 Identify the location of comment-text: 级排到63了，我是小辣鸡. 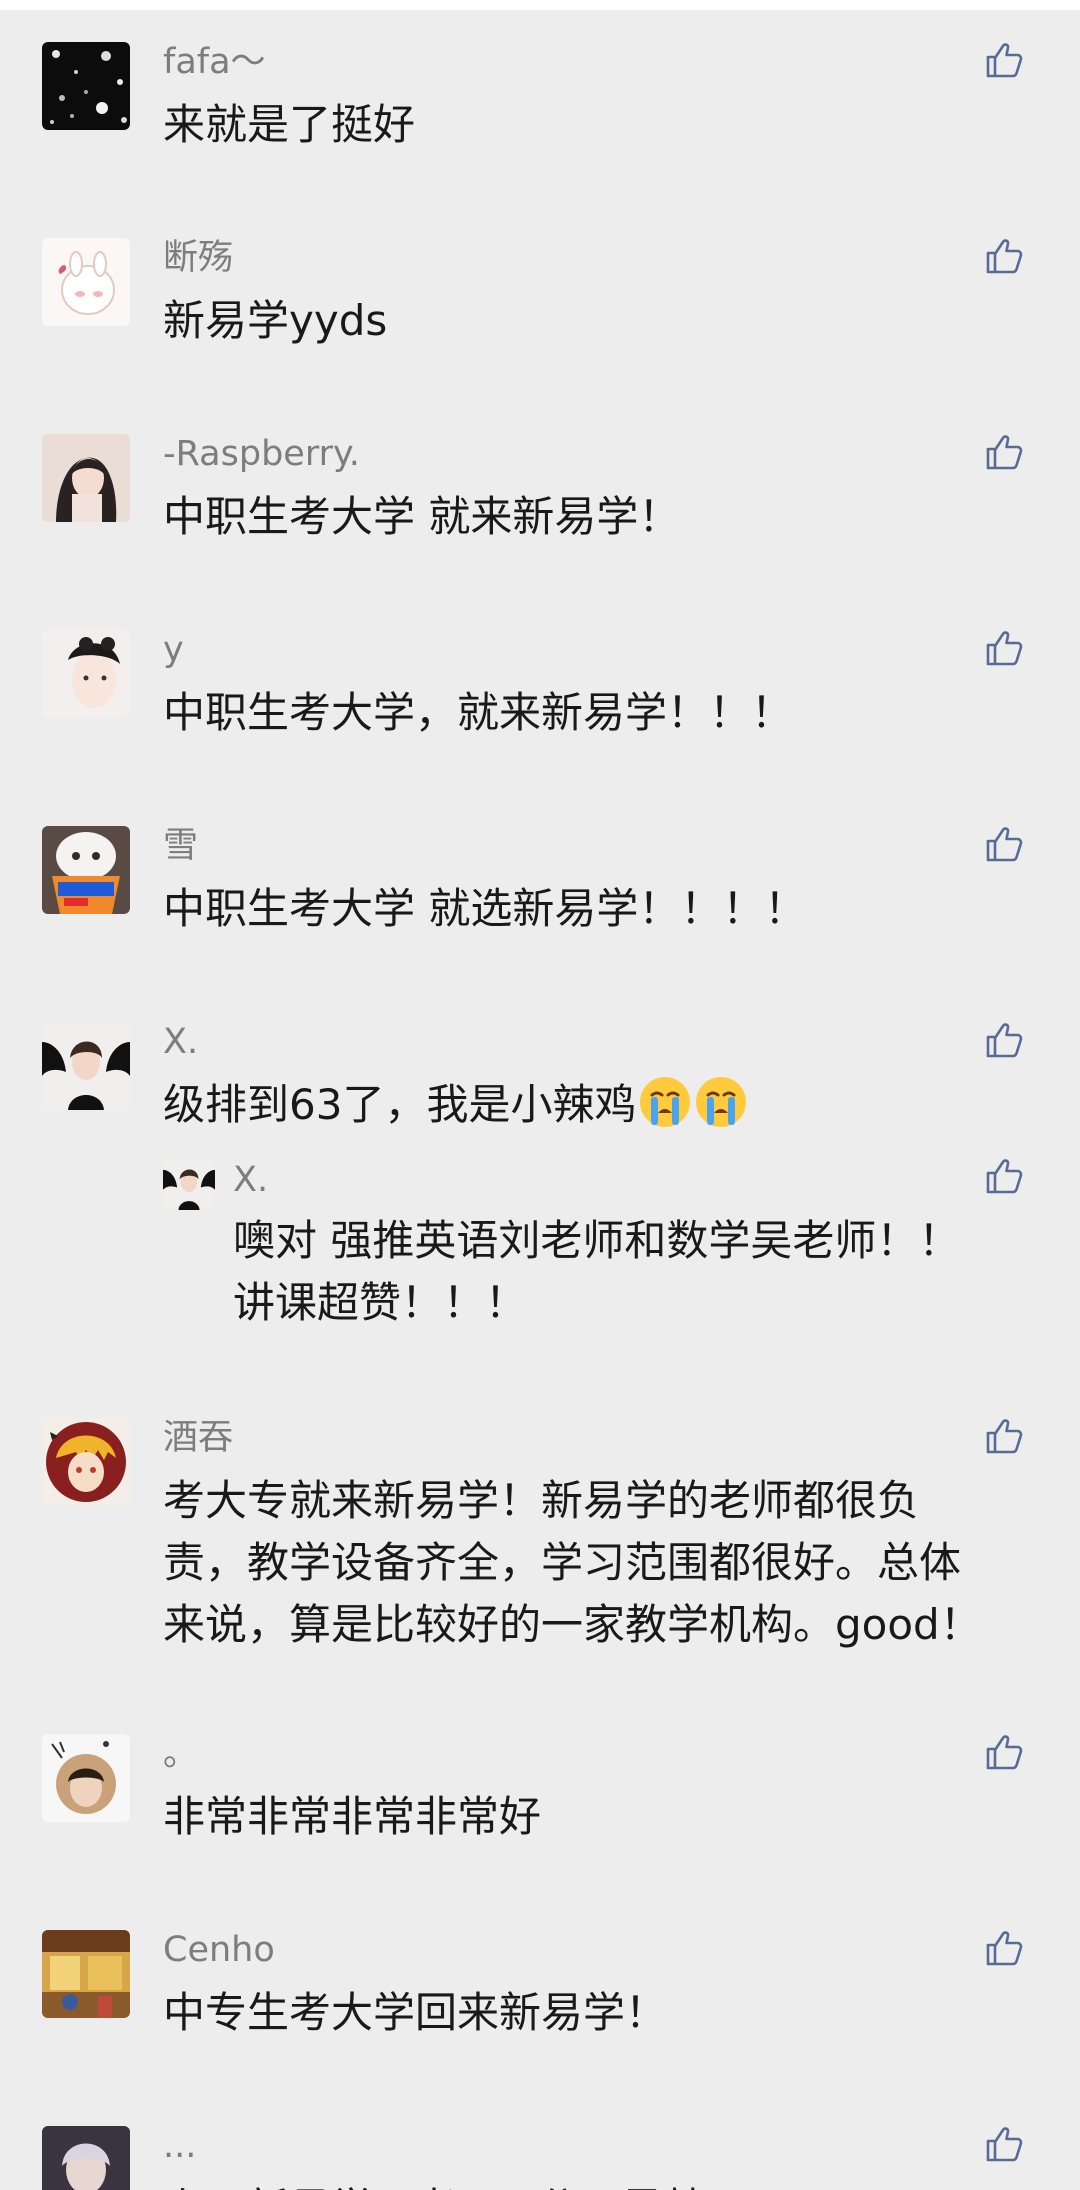
(588, 1105).